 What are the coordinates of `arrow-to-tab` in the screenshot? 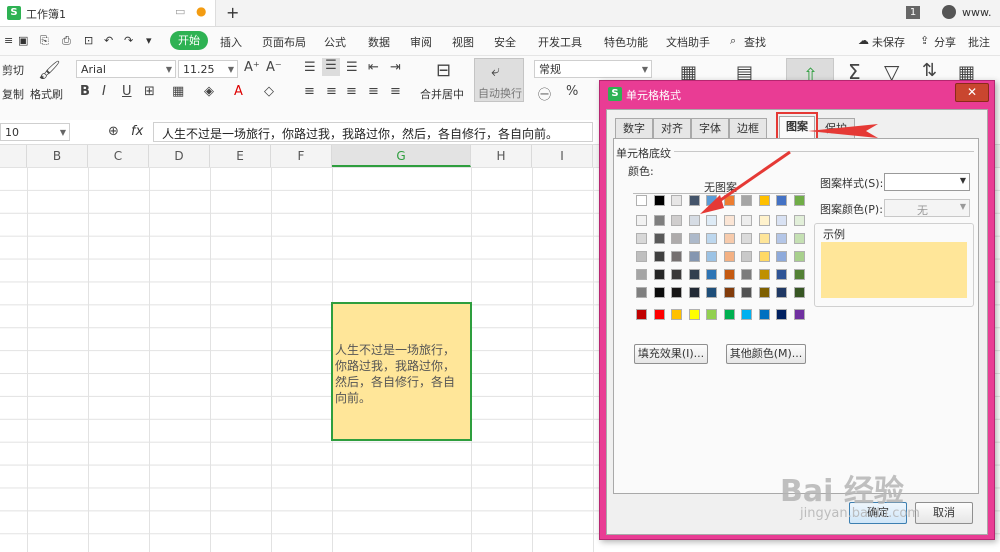 It's located at (843, 131).